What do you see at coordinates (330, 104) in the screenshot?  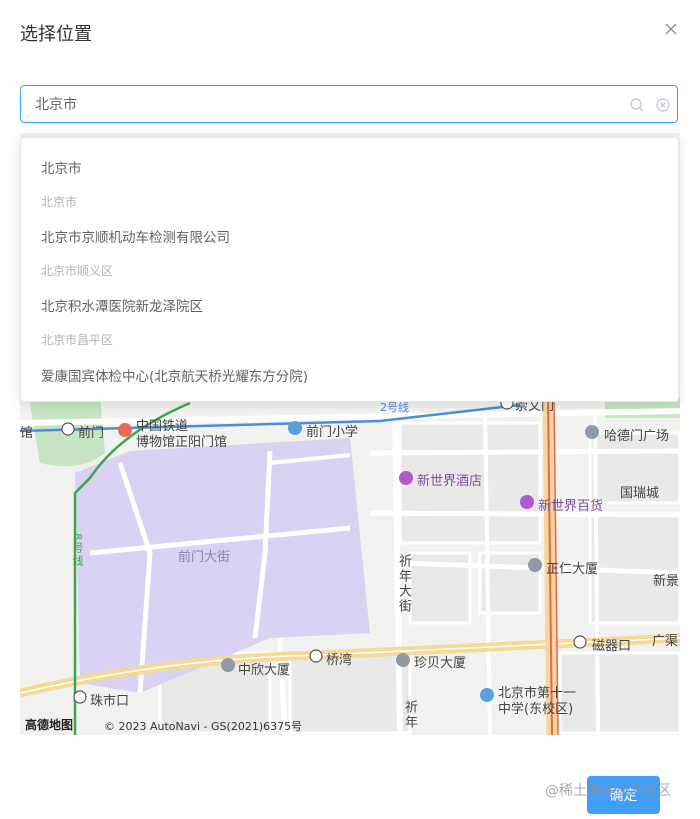 I see `search-input` at bounding box center [330, 104].